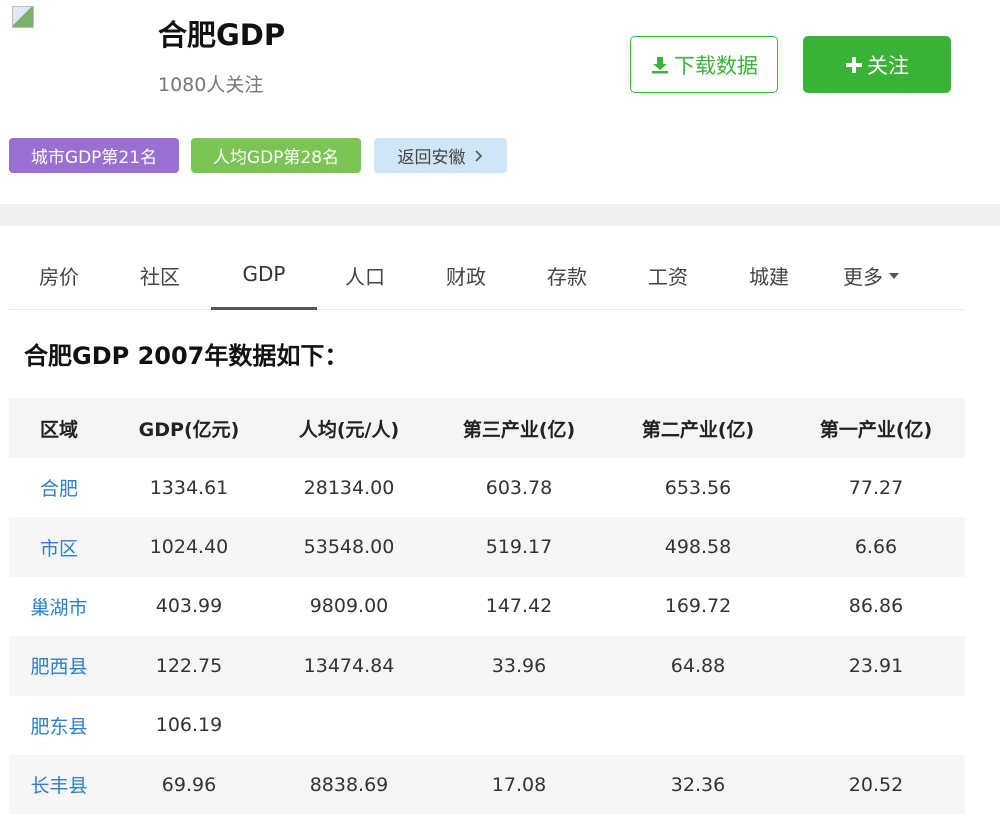 The height and width of the screenshot is (828, 1000). What do you see at coordinates (349, 547) in the screenshot?
I see `table-cell: 53548.00` at bounding box center [349, 547].